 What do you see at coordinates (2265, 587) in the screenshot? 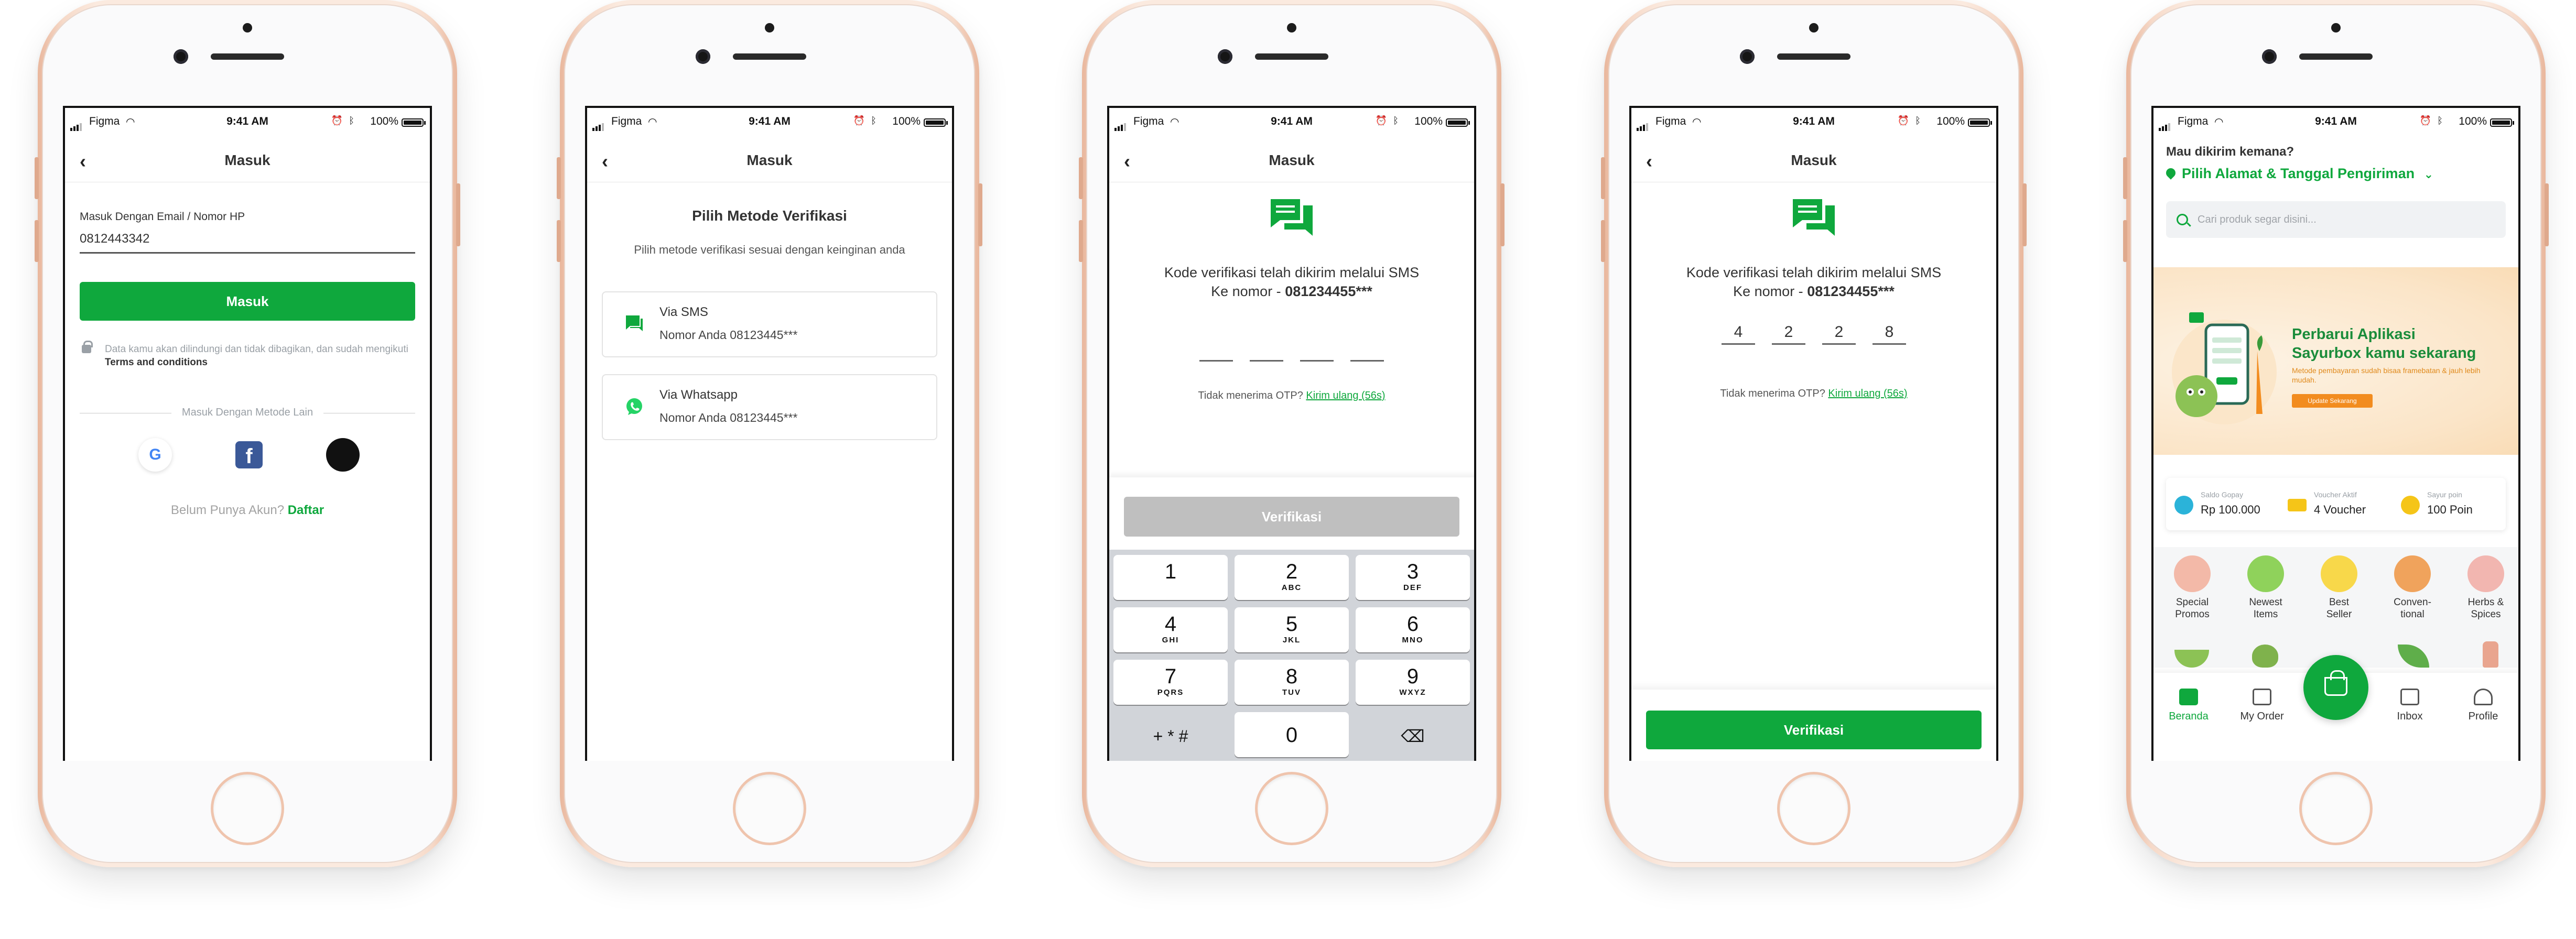
I see `category-newest-items: Newest Items` at bounding box center [2265, 587].